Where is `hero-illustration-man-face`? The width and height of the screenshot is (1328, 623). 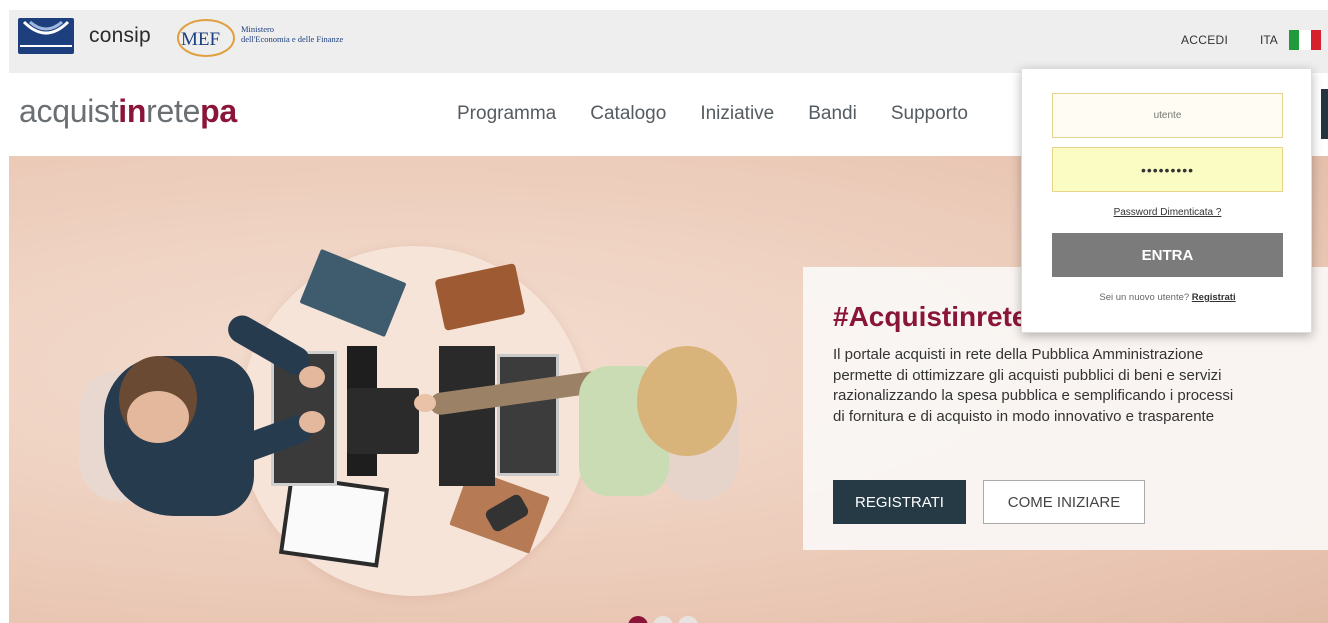
hero-illustration-man-face is located at coordinates (158, 417).